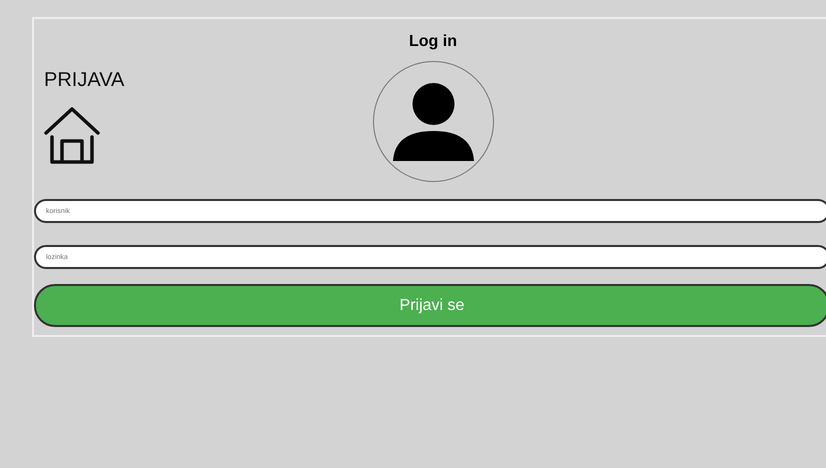 The width and height of the screenshot is (826, 468). Describe the element at coordinates (430, 305) in the screenshot. I see `login-button: Prijavi se` at that location.